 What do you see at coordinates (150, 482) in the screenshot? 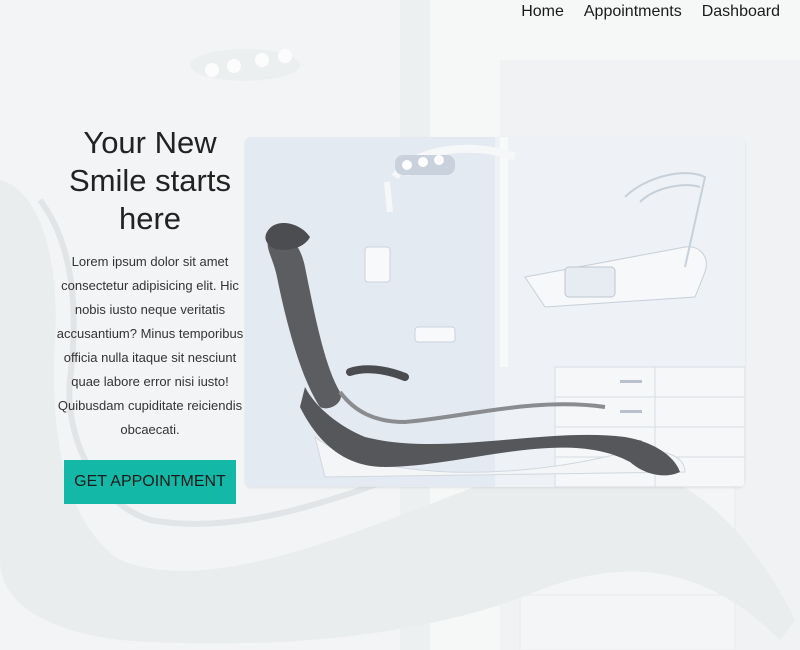
I see `get-appointment-button: GET APPOINTMENT` at bounding box center [150, 482].